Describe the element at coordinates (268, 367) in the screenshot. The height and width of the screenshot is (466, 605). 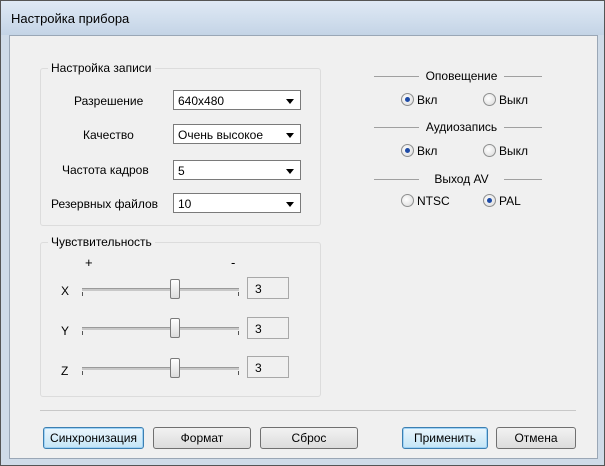
I see `z-value-field: 3` at that location.